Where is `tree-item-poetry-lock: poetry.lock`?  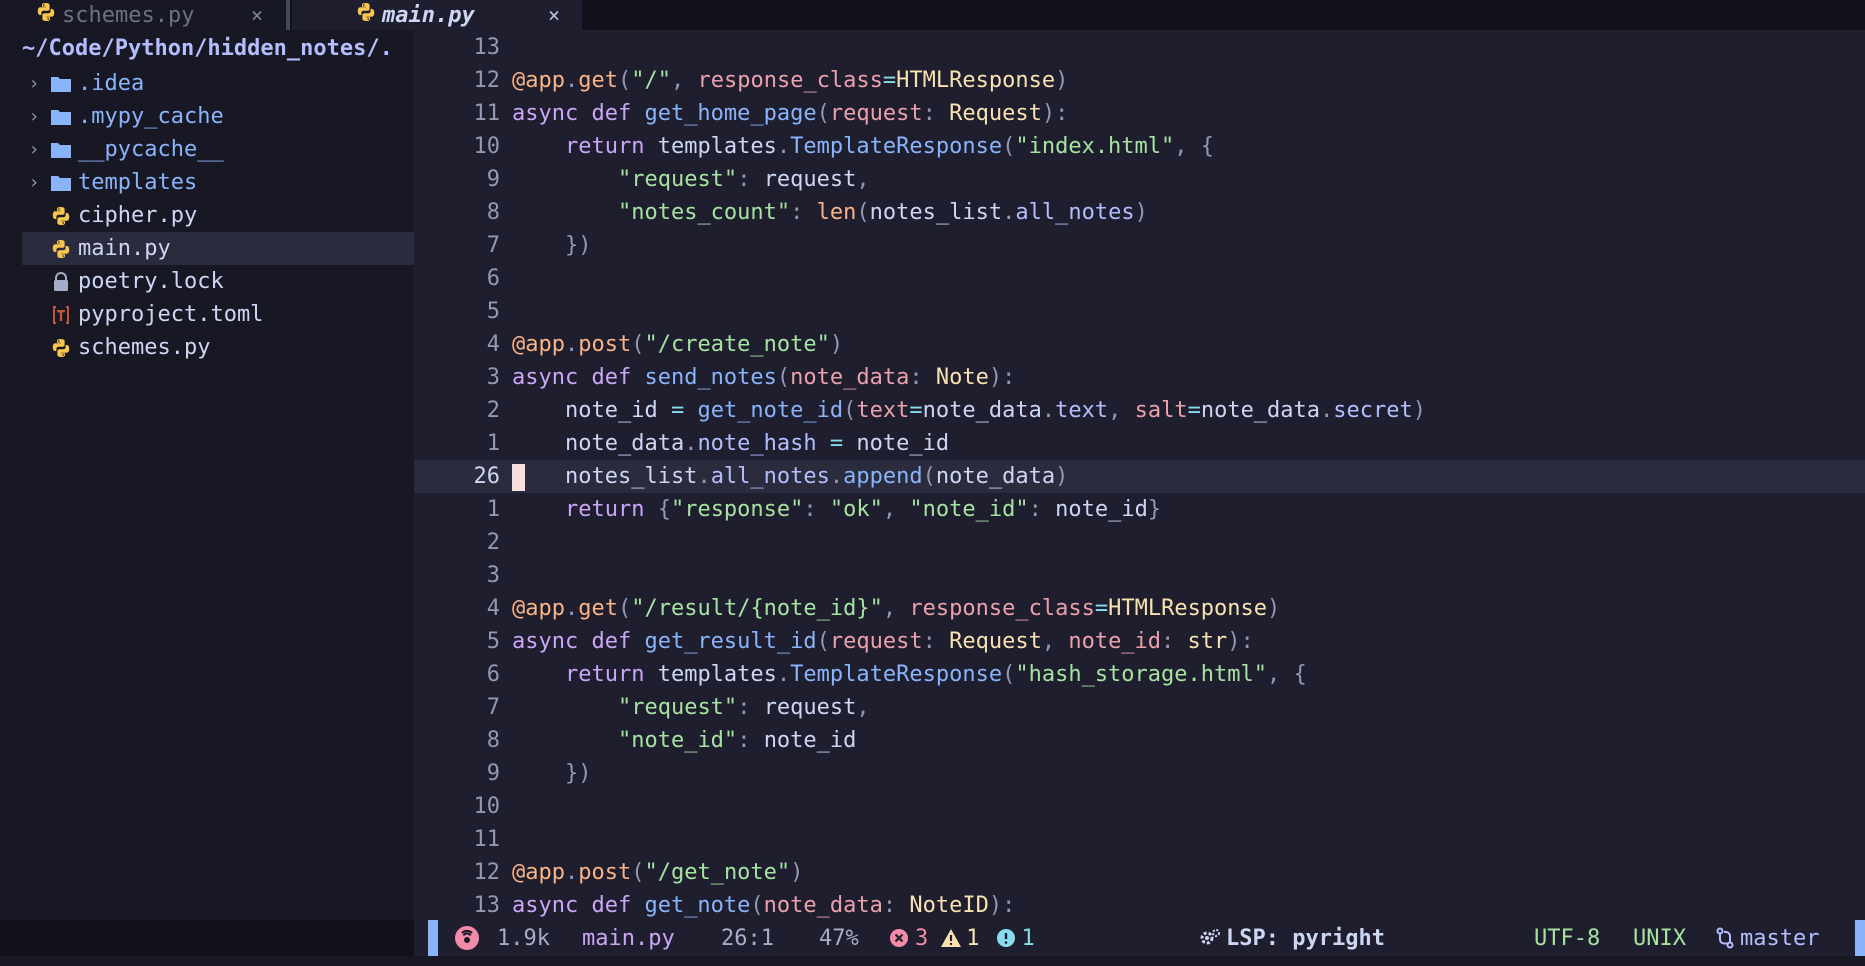
tree-item-poetry-lock: poetry.lock is located at coordinates (218, 281).